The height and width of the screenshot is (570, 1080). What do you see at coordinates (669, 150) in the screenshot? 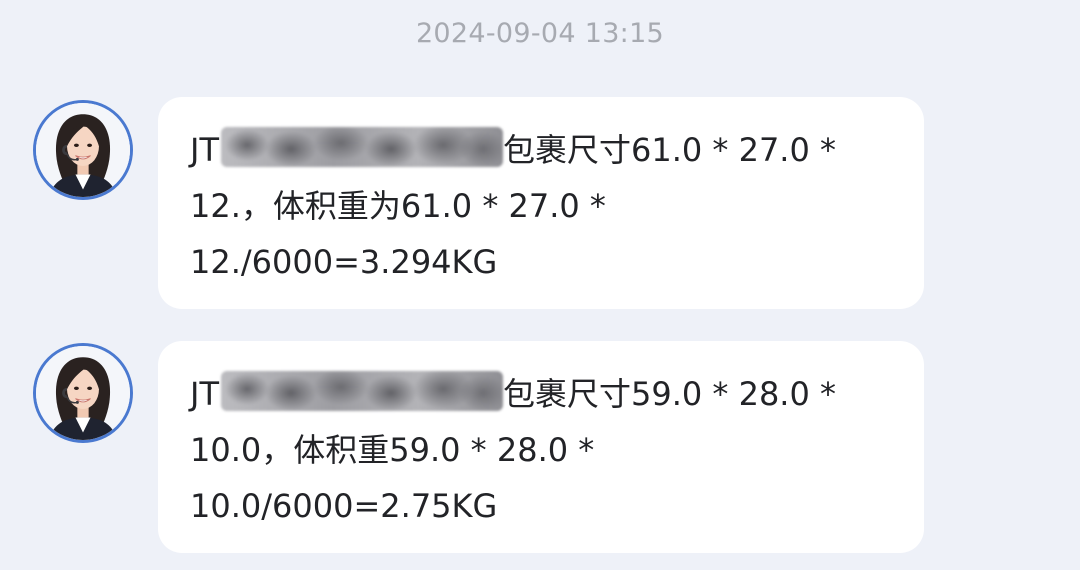
I see `package-dimensions-text: 包裹尺寸61.0 * 27.0 *` at bounding box center [669, 150].